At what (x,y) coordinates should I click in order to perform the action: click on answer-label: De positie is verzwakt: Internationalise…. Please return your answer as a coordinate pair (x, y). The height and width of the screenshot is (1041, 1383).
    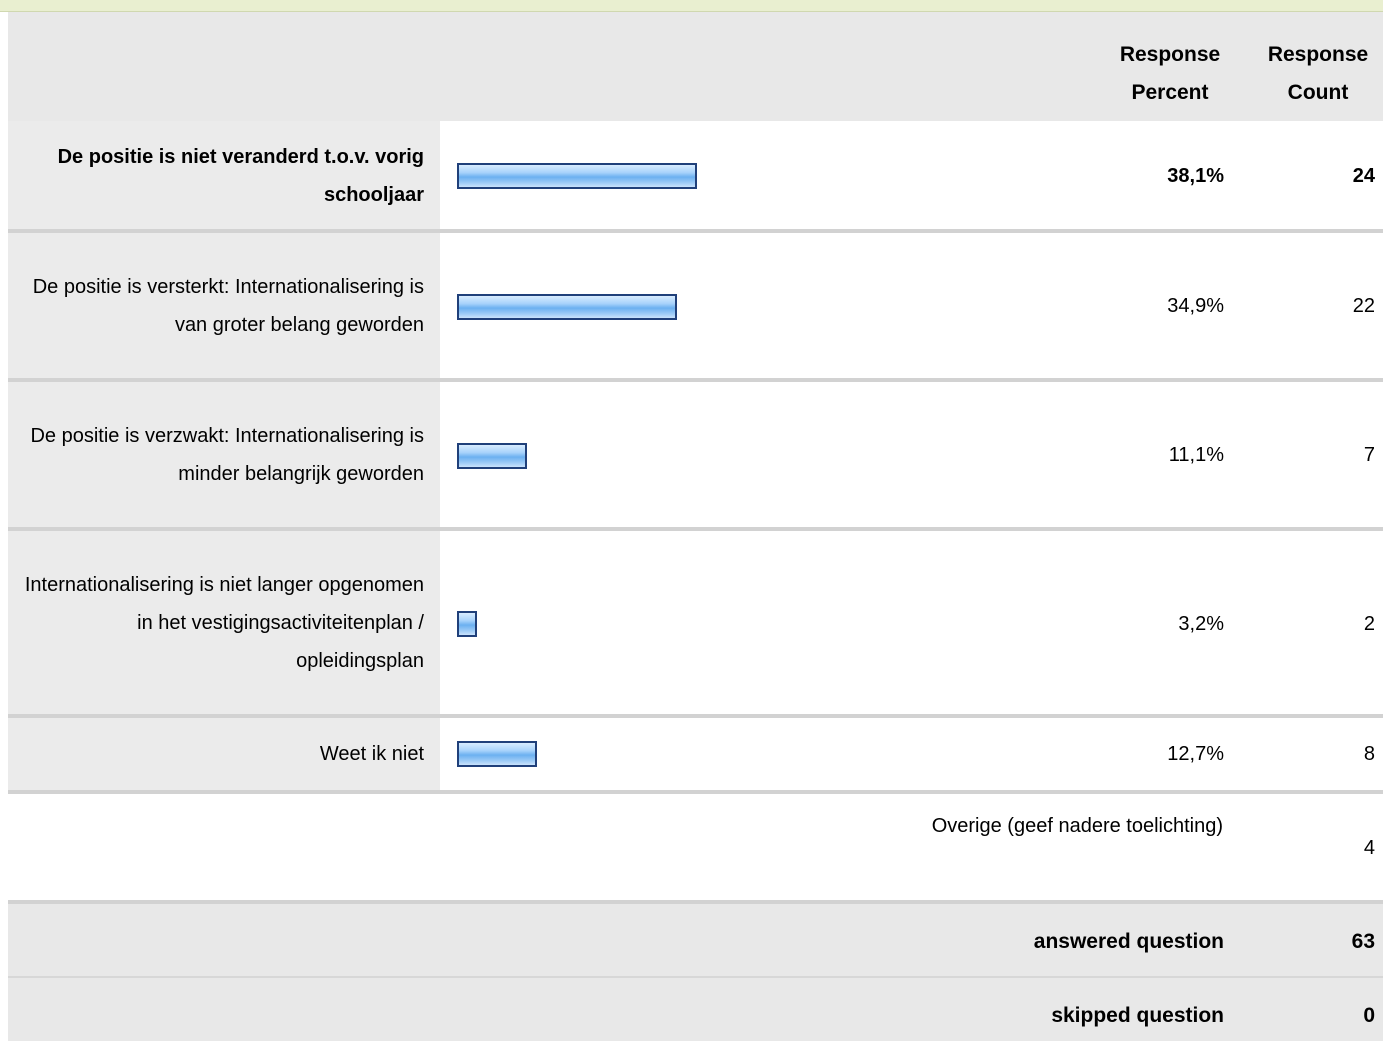
    Looking at the image, I should click on (227, 454).